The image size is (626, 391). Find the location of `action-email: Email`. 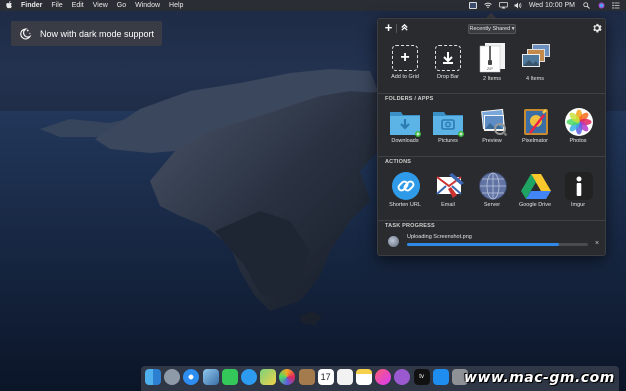

action-email: Email is located at coordinates (448, 189).